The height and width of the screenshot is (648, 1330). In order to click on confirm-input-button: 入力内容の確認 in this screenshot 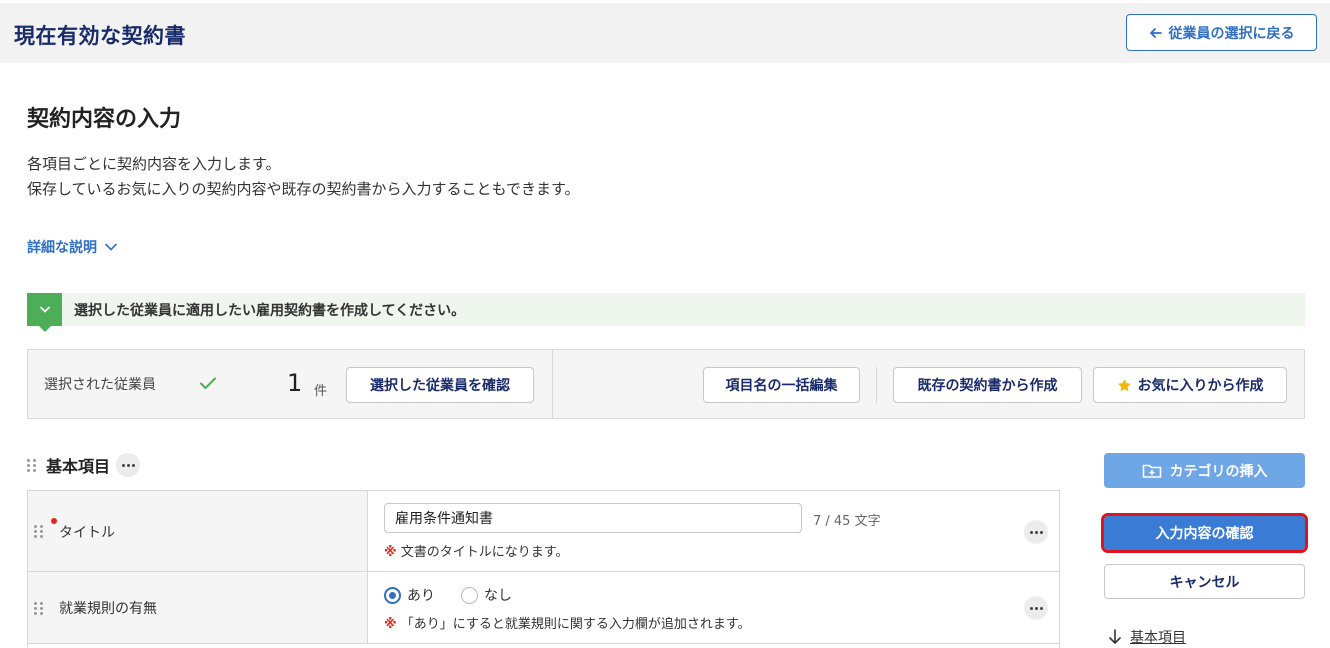, I will do `click(1204, 533)`.